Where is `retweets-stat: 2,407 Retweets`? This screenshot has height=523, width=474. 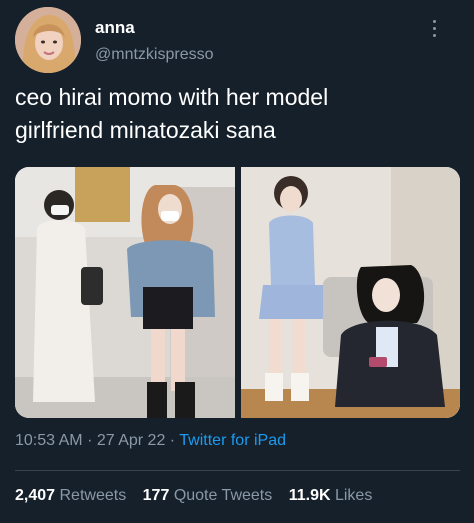 retweets-stat: 2,407 Retweets is located at coordinates (70, 496).